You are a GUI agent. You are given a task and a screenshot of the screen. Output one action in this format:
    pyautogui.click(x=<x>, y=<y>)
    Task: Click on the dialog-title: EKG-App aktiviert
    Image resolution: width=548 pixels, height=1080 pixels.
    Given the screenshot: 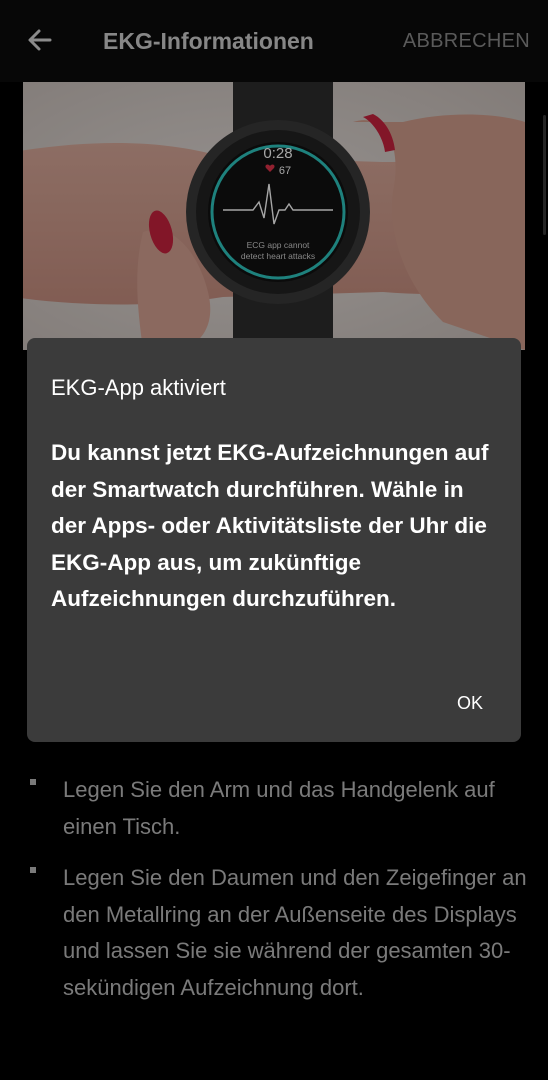 What is the action you would take?
    pyautogui.click(x=138, y=387)
    